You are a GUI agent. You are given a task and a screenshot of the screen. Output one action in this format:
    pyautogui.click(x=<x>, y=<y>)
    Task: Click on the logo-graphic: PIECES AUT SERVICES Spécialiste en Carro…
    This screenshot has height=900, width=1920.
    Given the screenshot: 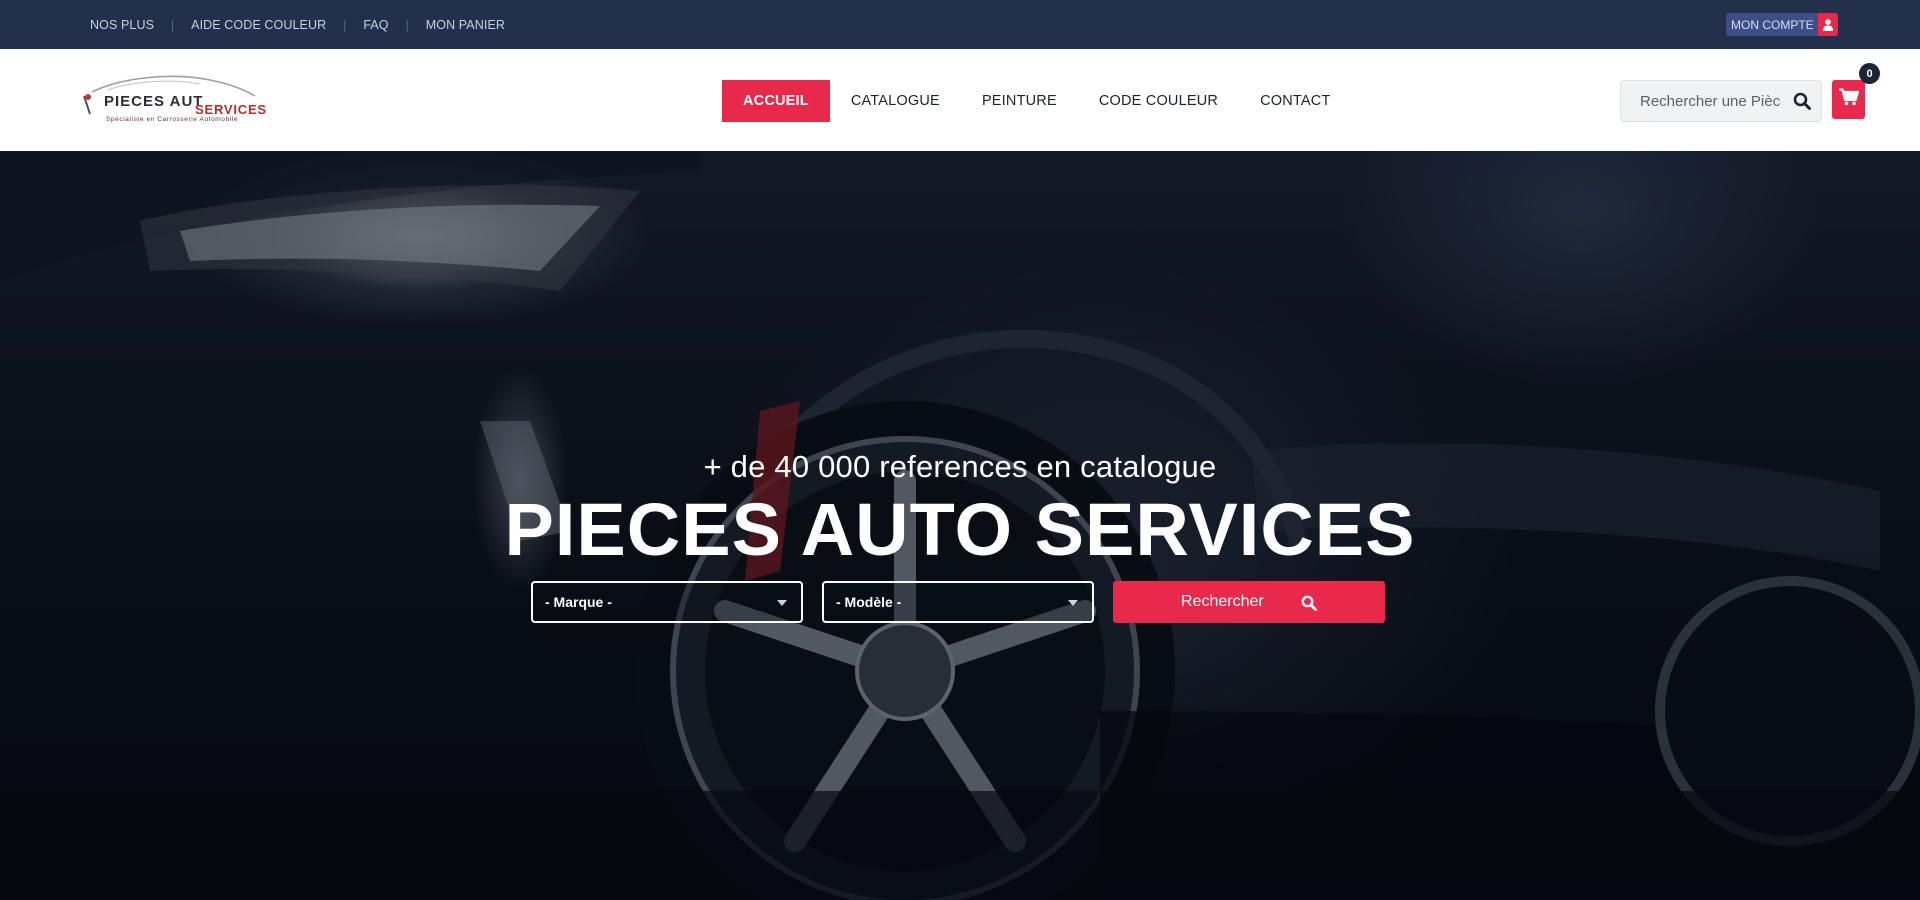 What is the action you would take?
    pyautogui.click(x=175, y=99)
    